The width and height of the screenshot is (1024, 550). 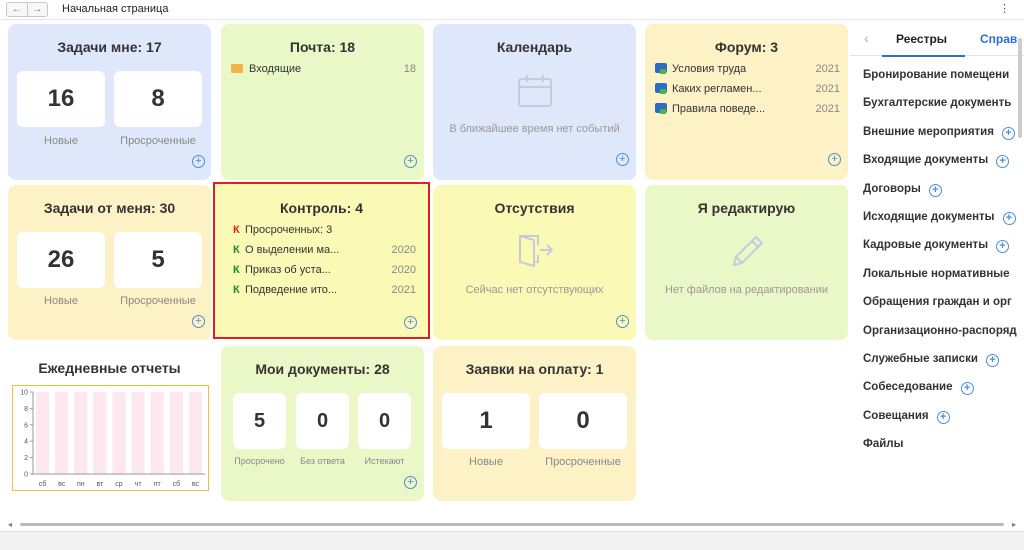 What do you see at coordinates (323, 69) in the screenshot?
I see `mail-folder-row: Входящие 18` at bounding box center [323, 69].